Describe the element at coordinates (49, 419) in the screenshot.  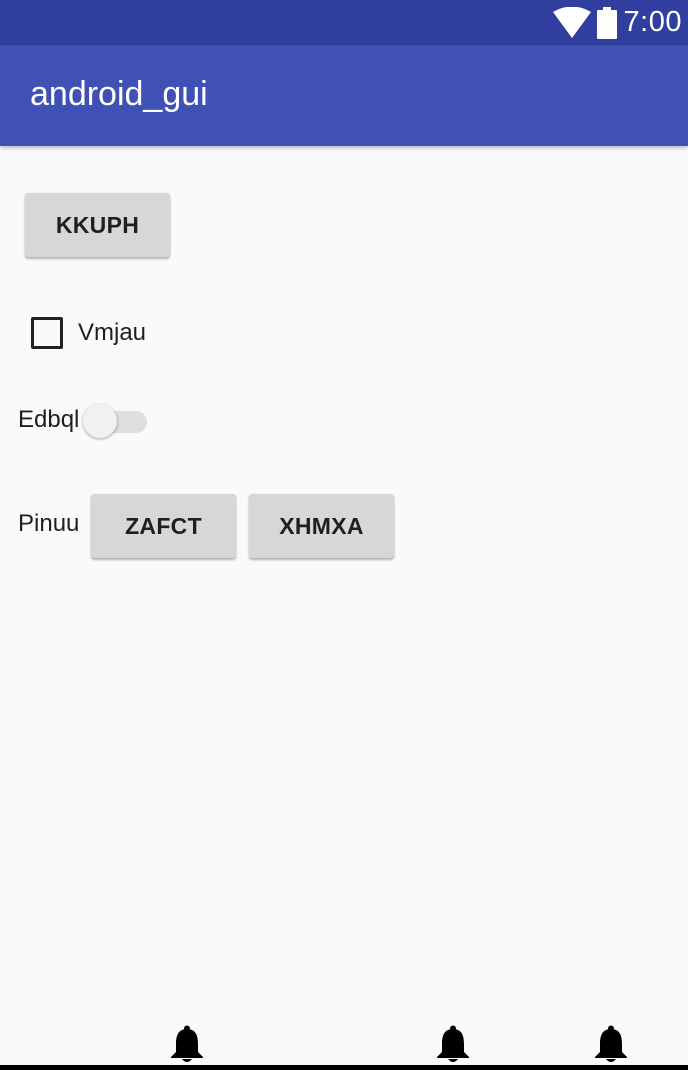
I see `switch-label: Edbql` at that location.